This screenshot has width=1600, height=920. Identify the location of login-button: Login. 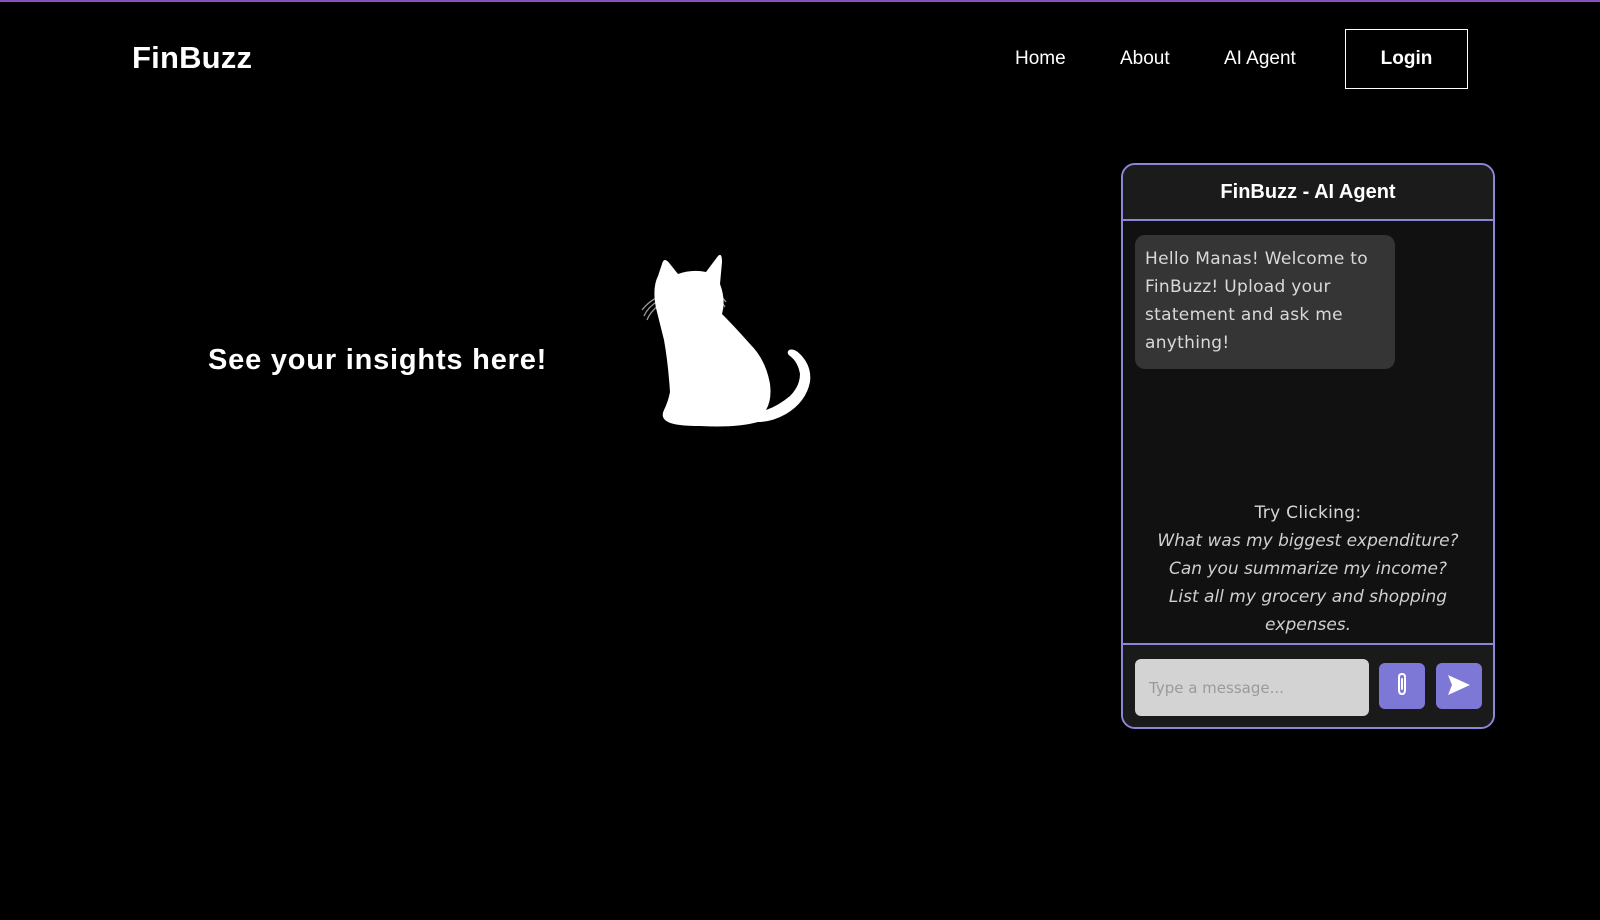
(1406, 59).